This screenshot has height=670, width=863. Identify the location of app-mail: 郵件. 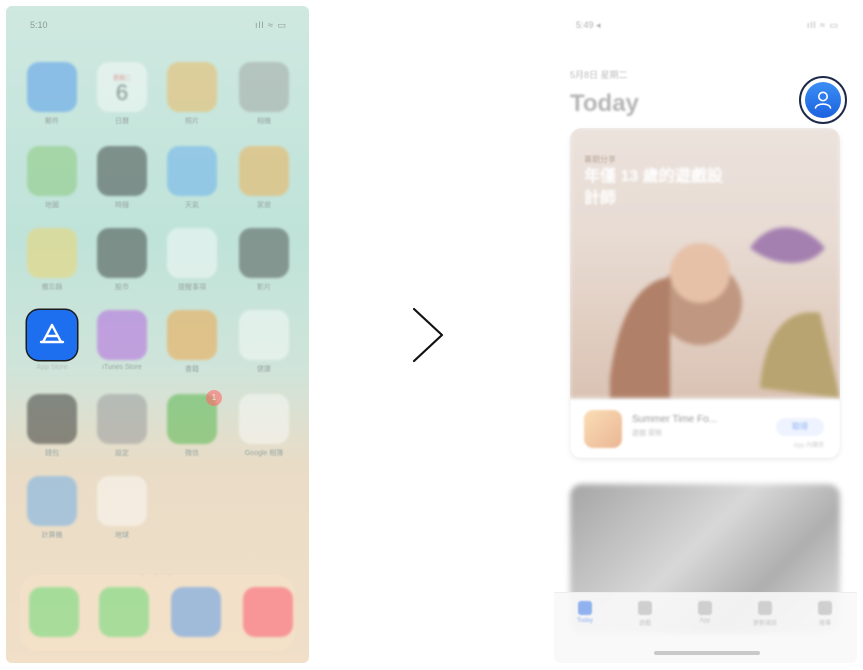
(52, 96).